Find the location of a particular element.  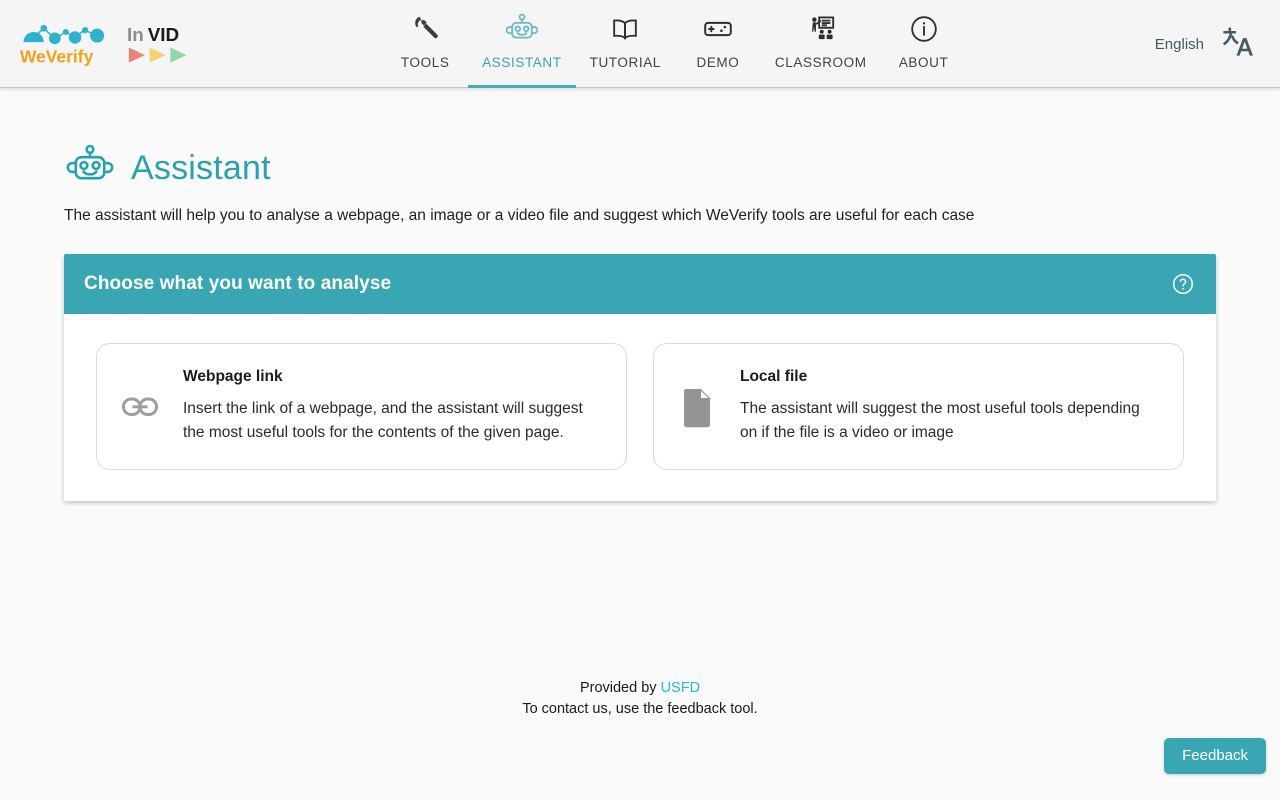

link-icon is located at coordinates (140, 407).